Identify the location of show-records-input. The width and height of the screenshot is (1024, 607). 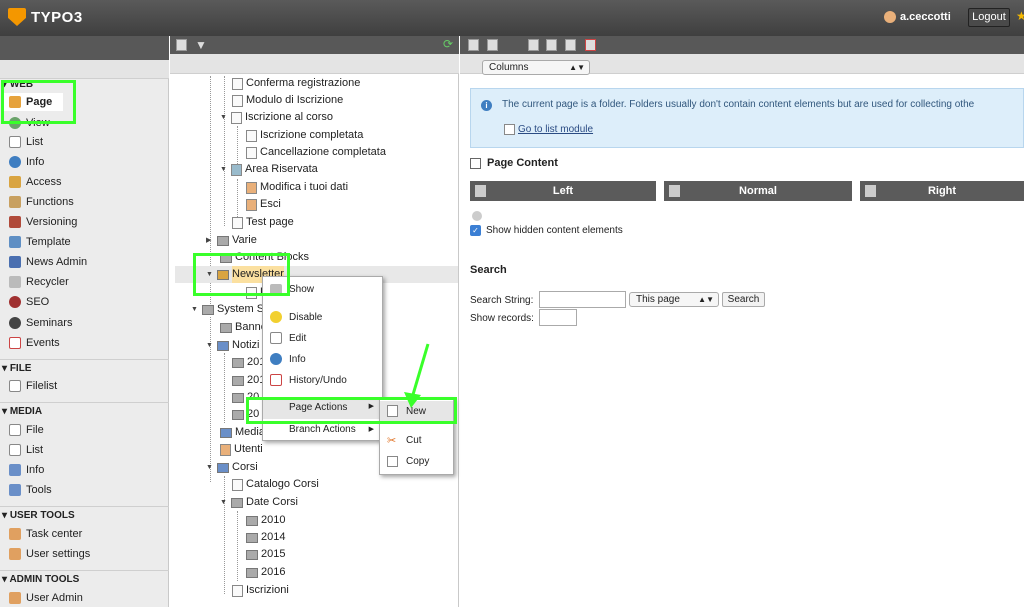
(558, 317).